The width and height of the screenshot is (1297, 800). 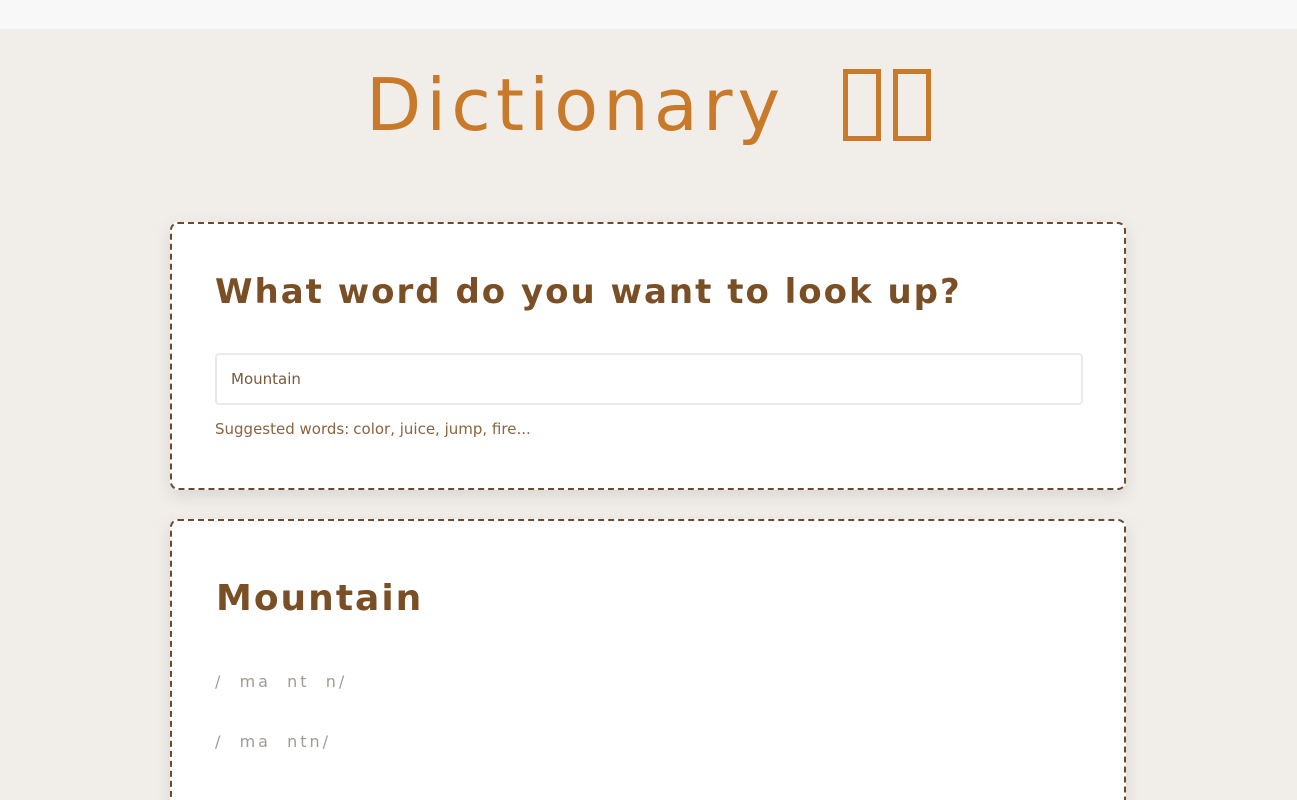 I want to click on phonetic-us: / ma ntn/, so click(x=273, y=741).